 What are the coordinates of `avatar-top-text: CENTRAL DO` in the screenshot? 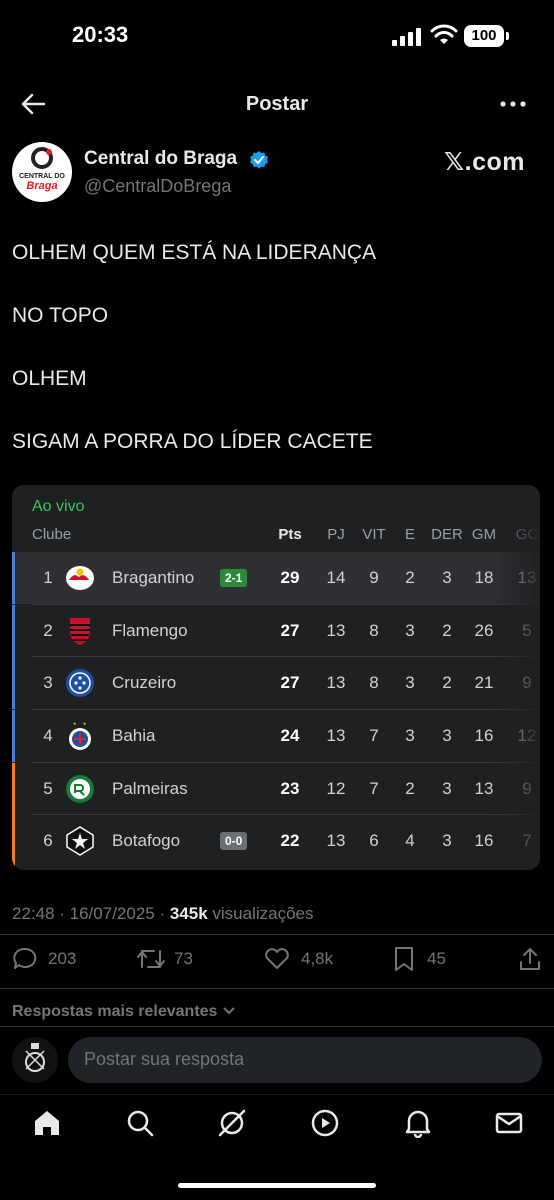 It's located at (42, 176).